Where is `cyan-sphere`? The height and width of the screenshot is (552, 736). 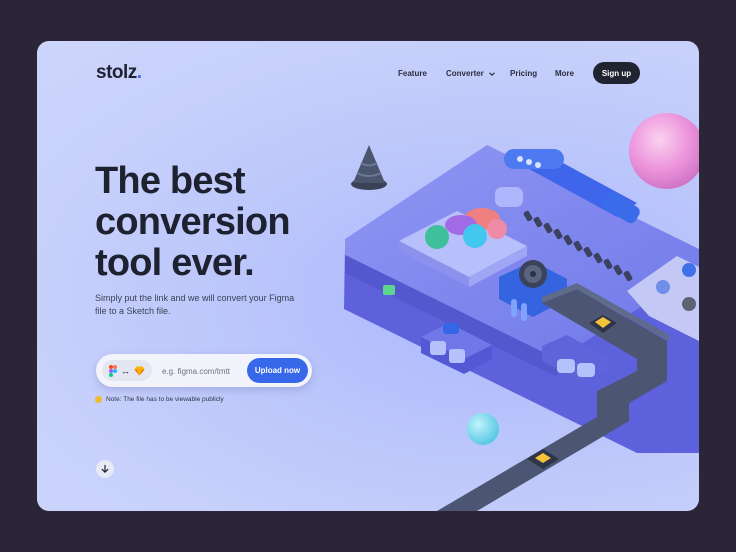
cyan-sphere is located at coordinates (483, 429).